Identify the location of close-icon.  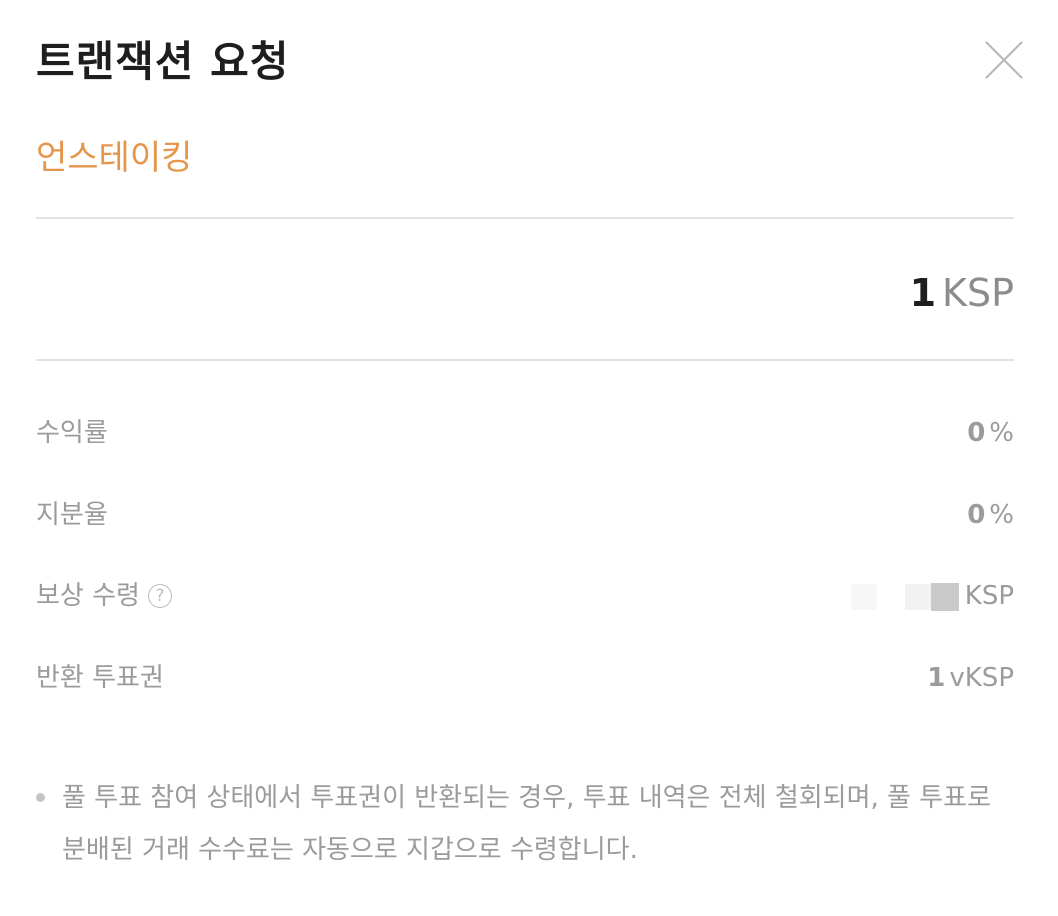
(1004, 60).